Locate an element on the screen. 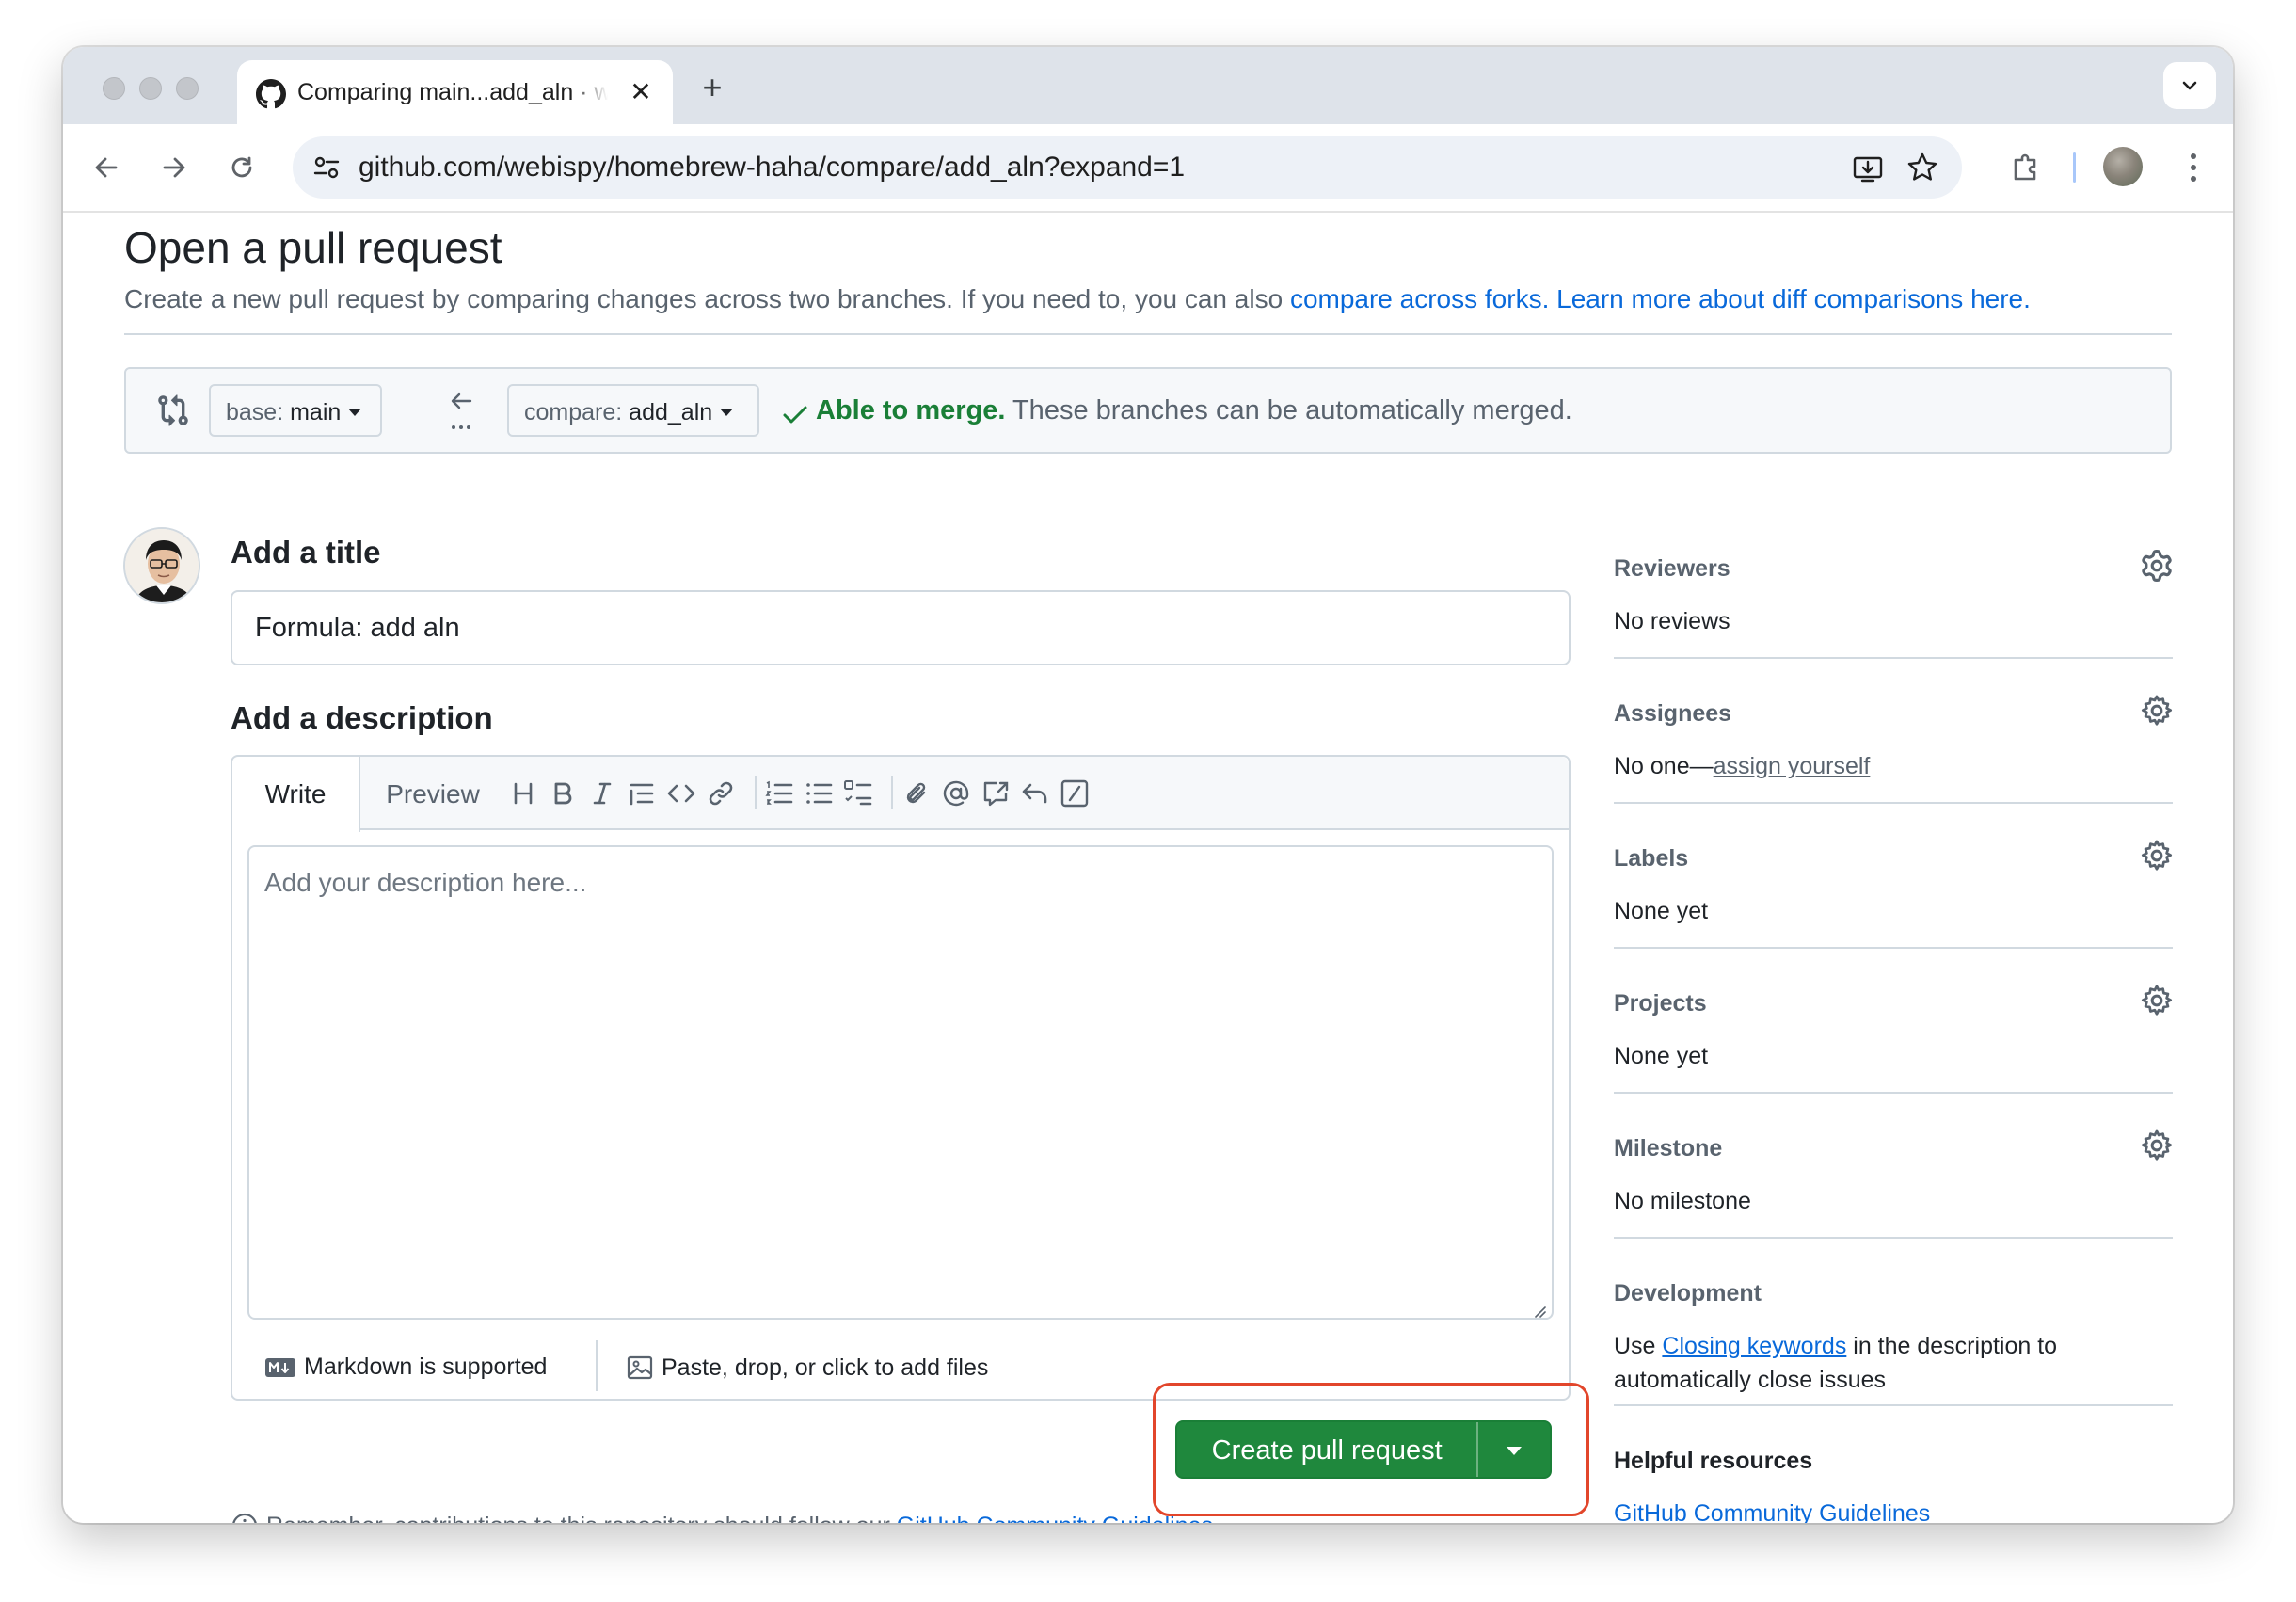 Image resolution: width=2296 pixels, height=1602 pixels. slash-commands-icon is located at coordinates (1074, 793).